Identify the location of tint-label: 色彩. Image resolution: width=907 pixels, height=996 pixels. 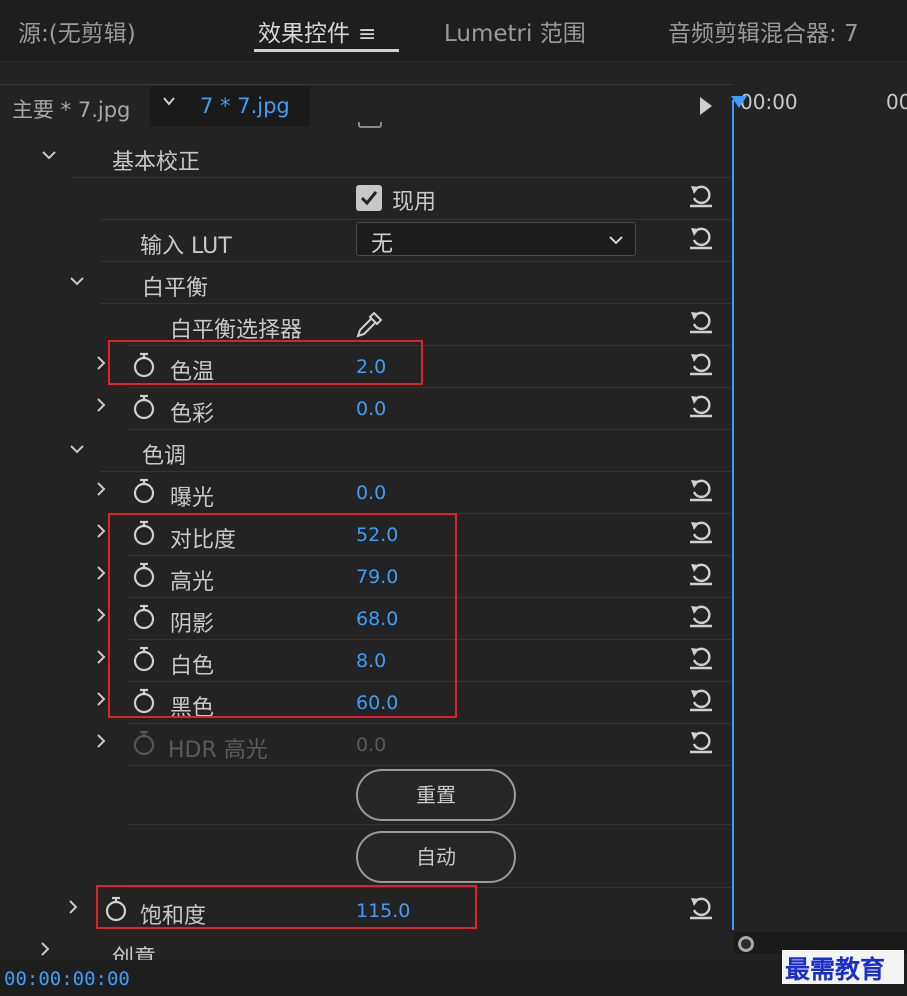
(192, 414).